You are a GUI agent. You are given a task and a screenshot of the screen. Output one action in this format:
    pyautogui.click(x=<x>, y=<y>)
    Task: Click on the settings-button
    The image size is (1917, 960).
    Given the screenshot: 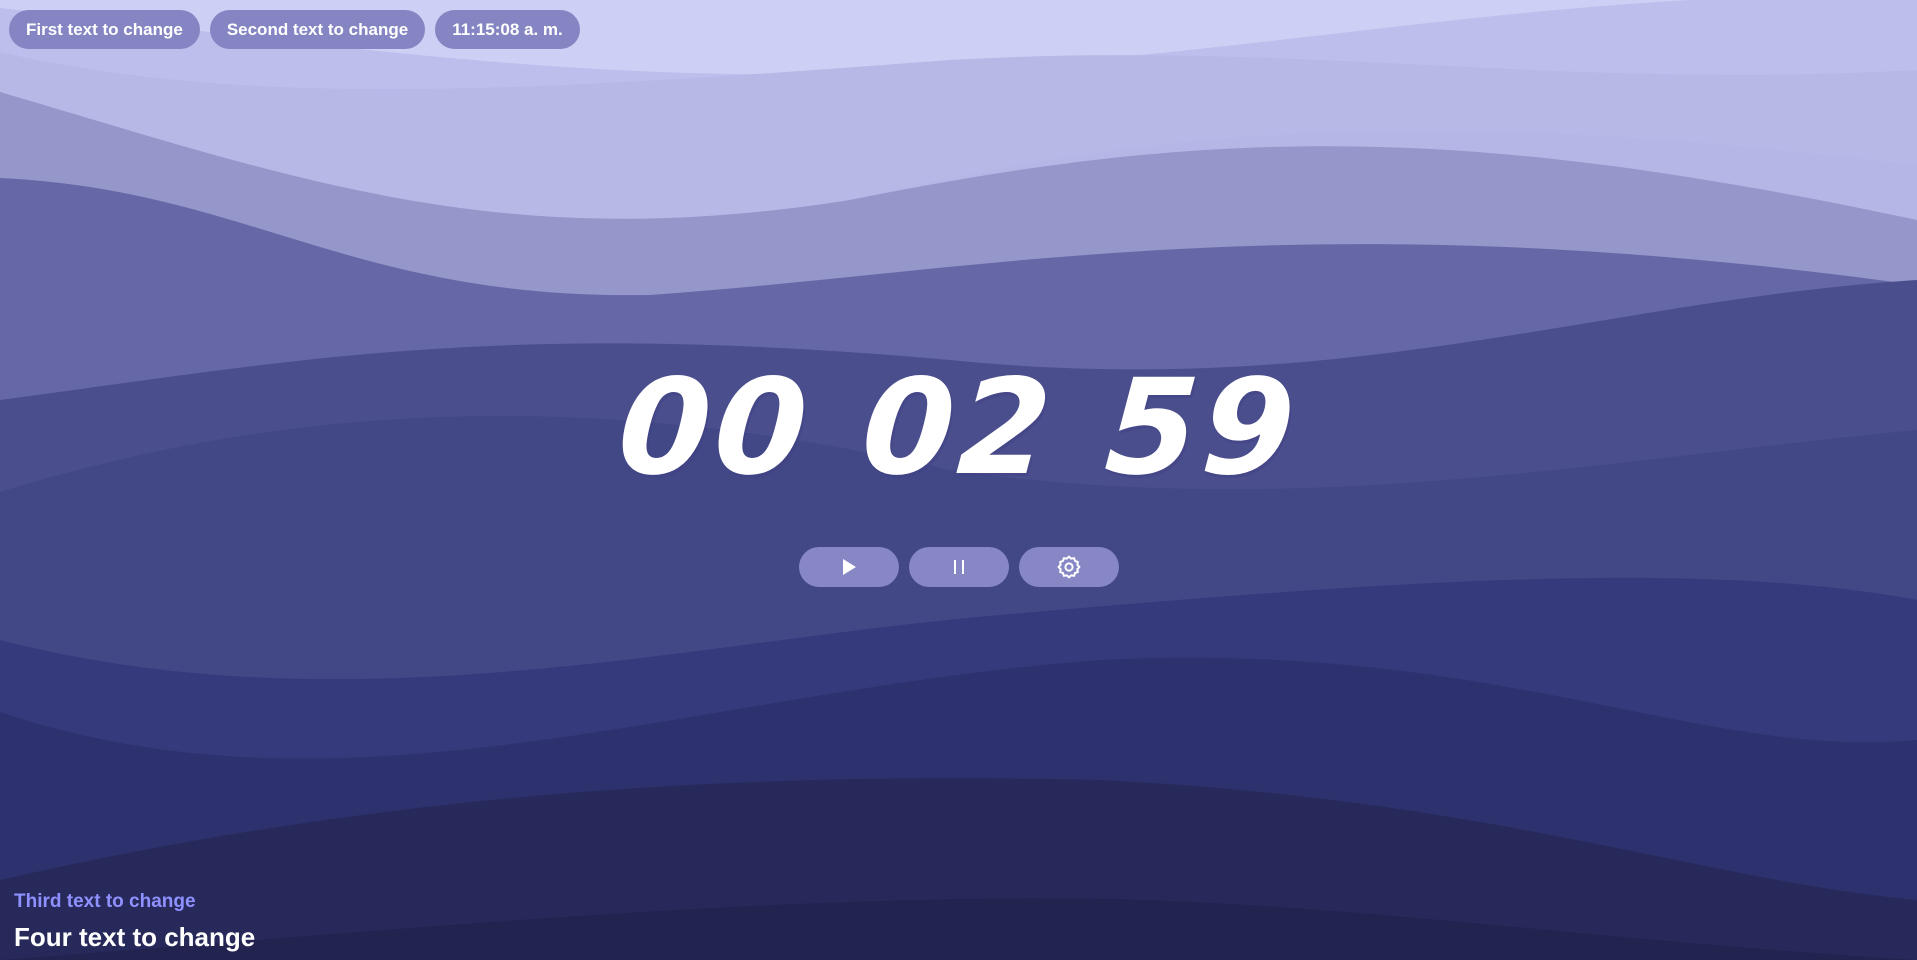 What is the action you would take?
    pyautogui.click(x=1069, y=567)
    